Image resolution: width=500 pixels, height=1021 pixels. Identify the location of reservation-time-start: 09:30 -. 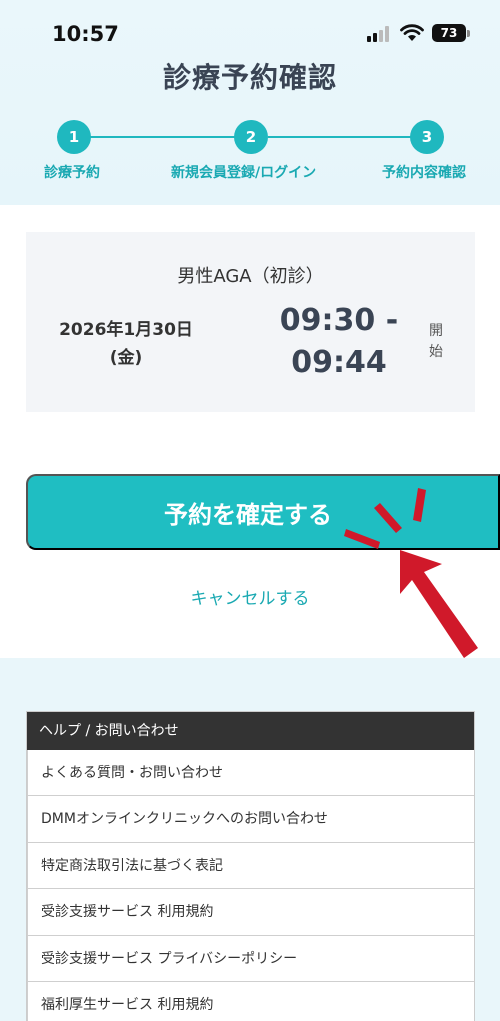
(339, 320).